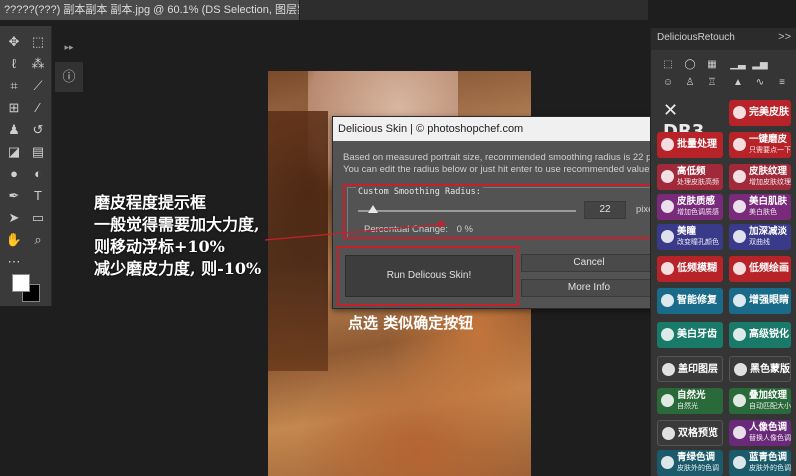 The height and width of the screenshot is (476, 796). I want to click on panel-title: DeliciousRetouch, so click(696, 37).